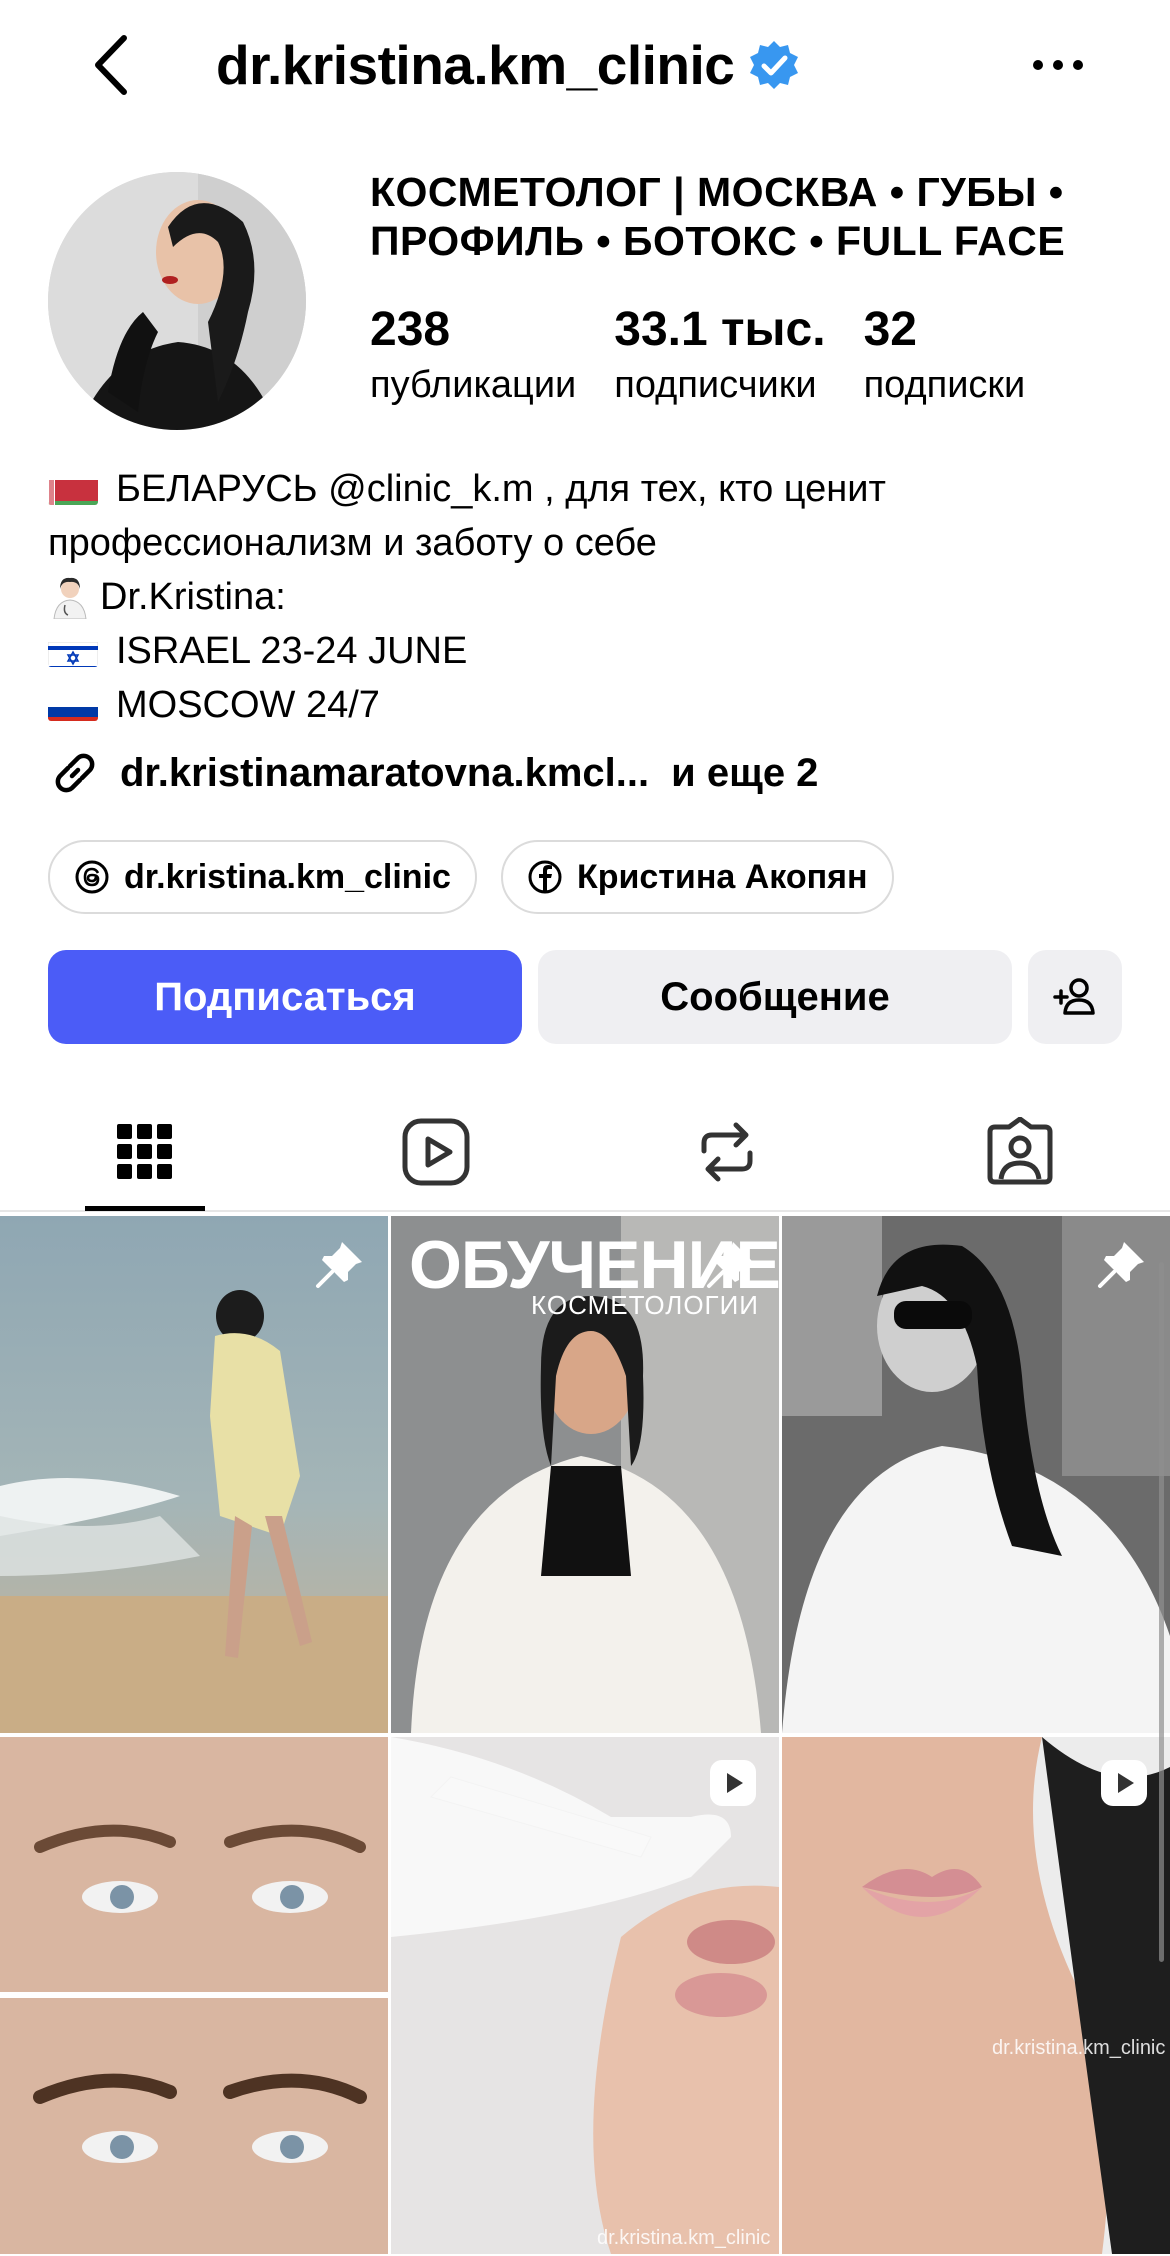  What do you see at coordinates (73, 705) in the screenshot?
I see `russia-flag-icon` at bounding box center [73, 705].